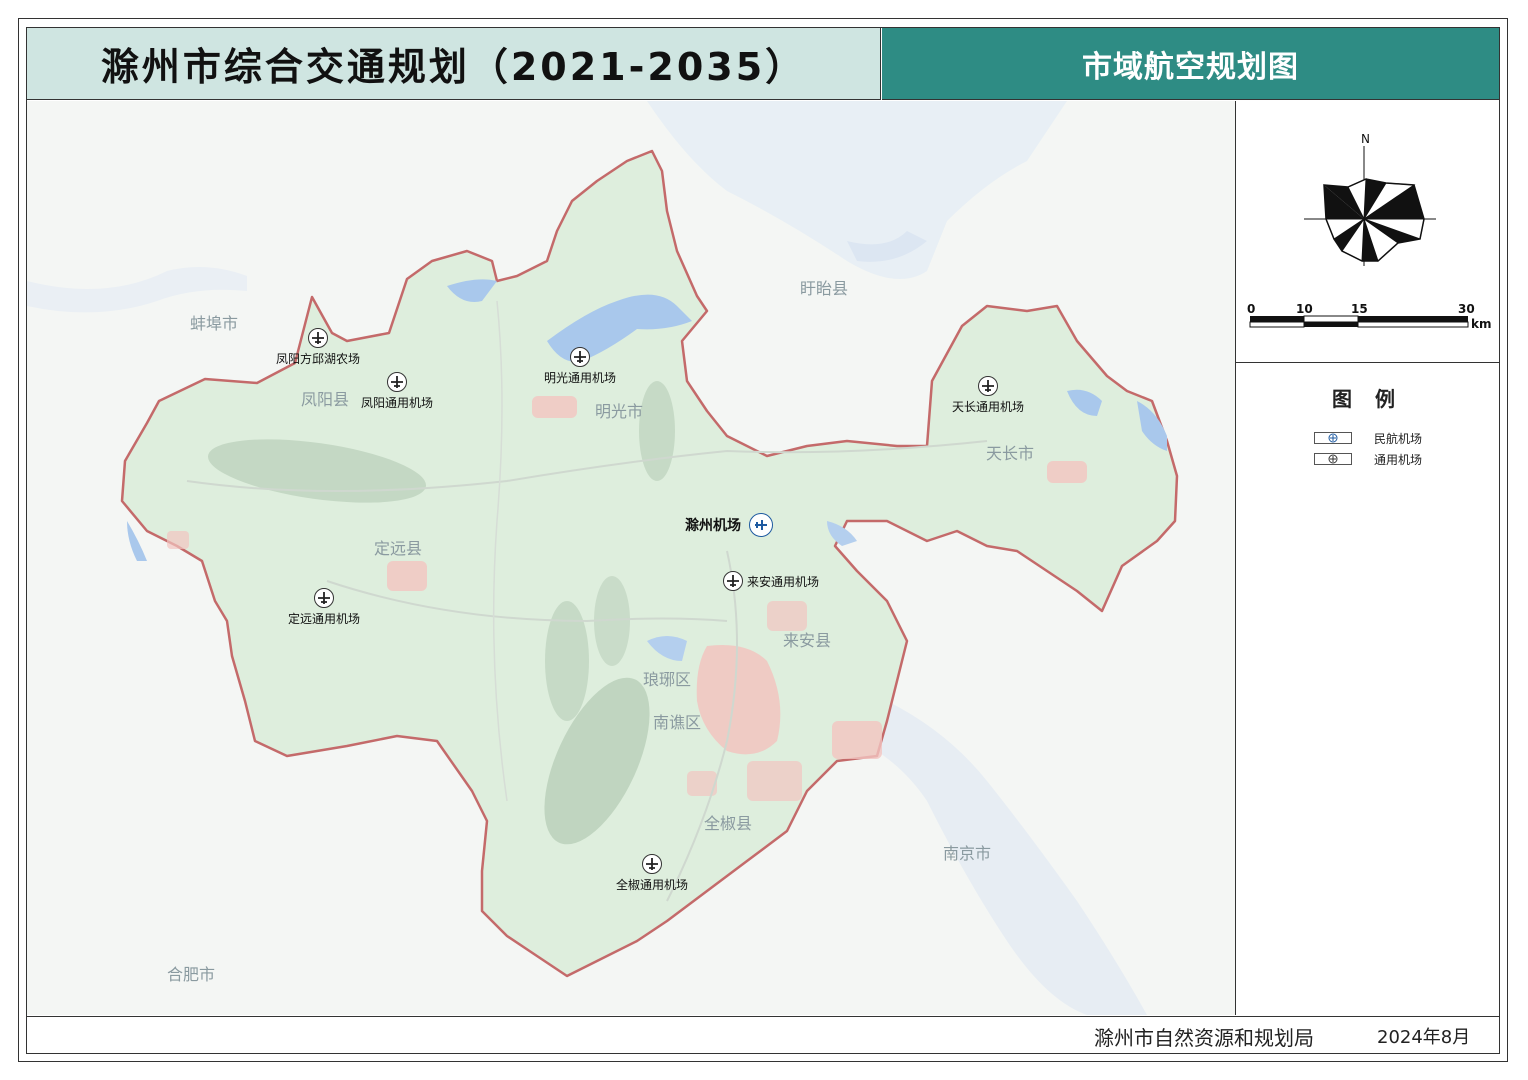  Describe the element at coordinates (1368, 438) in the screenshot. I see `legend-item-civil: 民航机场` at that location.